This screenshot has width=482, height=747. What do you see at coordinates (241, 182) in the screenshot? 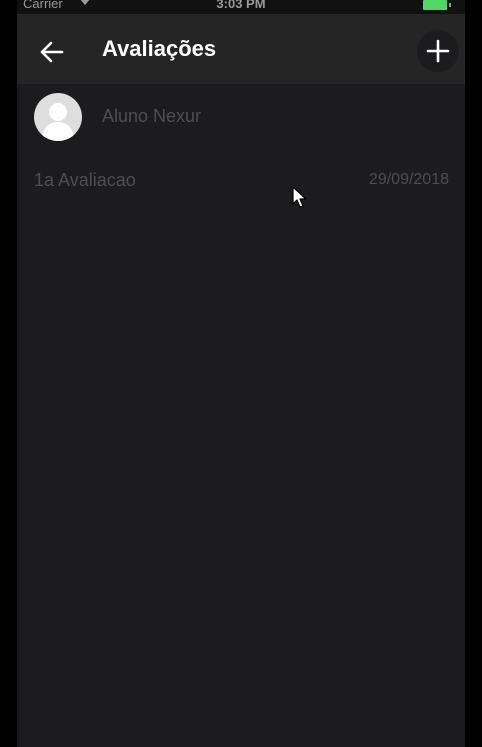
I see `evaluation-list-item: 1a Avaliacao 29/09/2018` at bounding box center [241, 182].